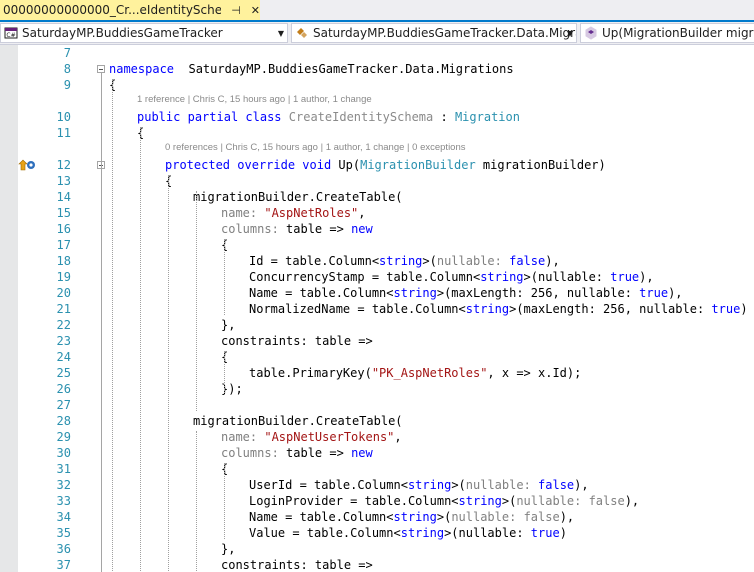 This screenshot has width=754, height=572. I want to click on code-token: void, so click(317, 165).